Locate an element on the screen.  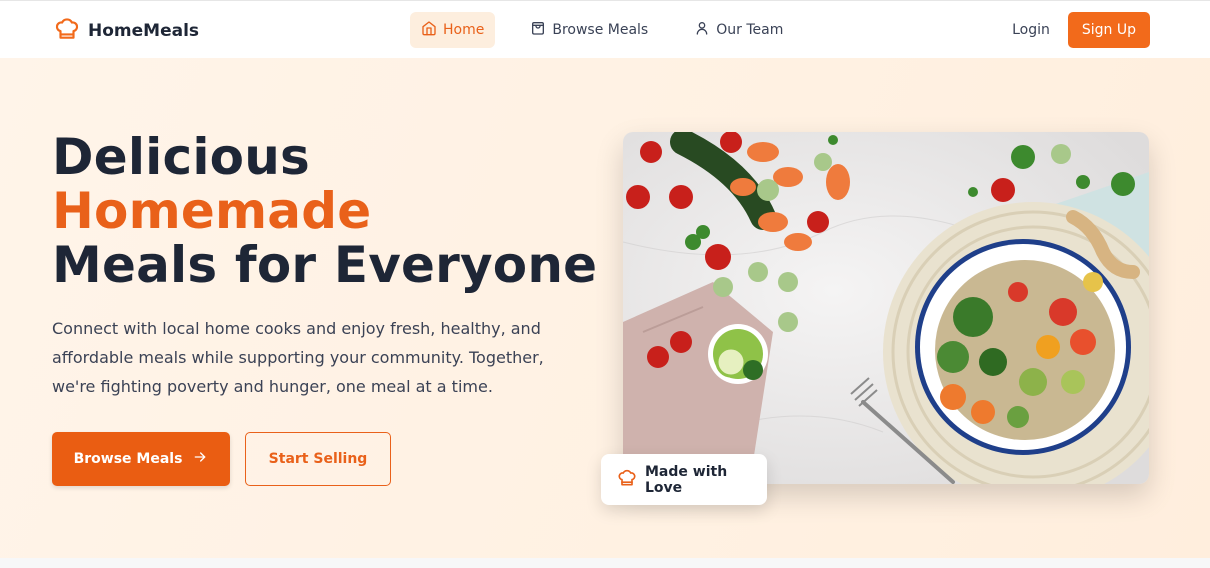
nav-links: Home Browse Meals Our Team is located at coordinates (602, 30).